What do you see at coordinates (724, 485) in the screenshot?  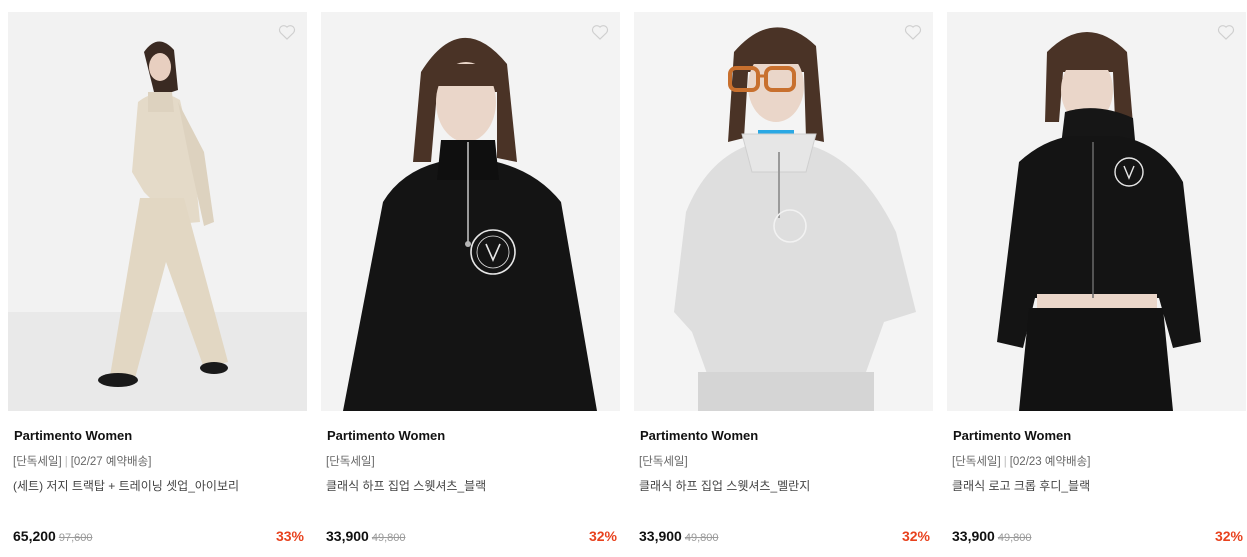 I see `product-name: 클래식 하프 집업 스웻셔츠_멜란지` at bounding box center [724, 485].